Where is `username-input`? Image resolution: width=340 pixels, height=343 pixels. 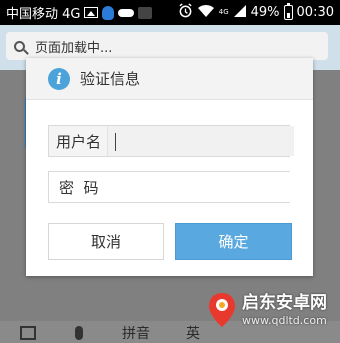
username-input is located at coordinates (201, 141).